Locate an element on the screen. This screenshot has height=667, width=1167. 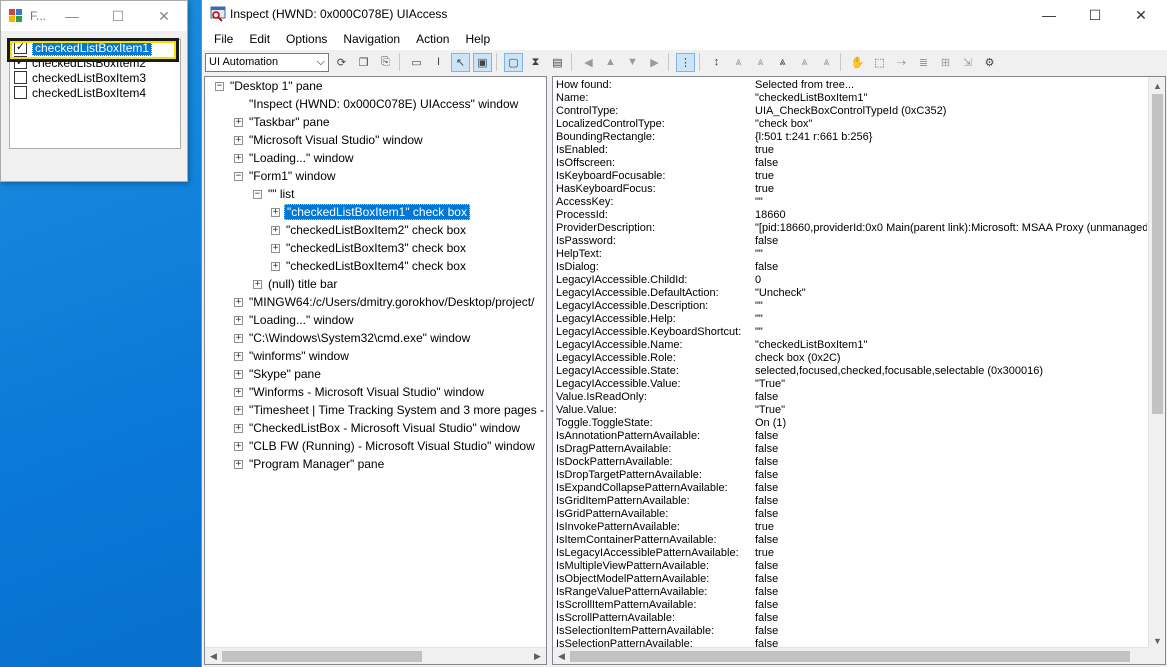
menu-file: File is located at coordinates (223, 39).